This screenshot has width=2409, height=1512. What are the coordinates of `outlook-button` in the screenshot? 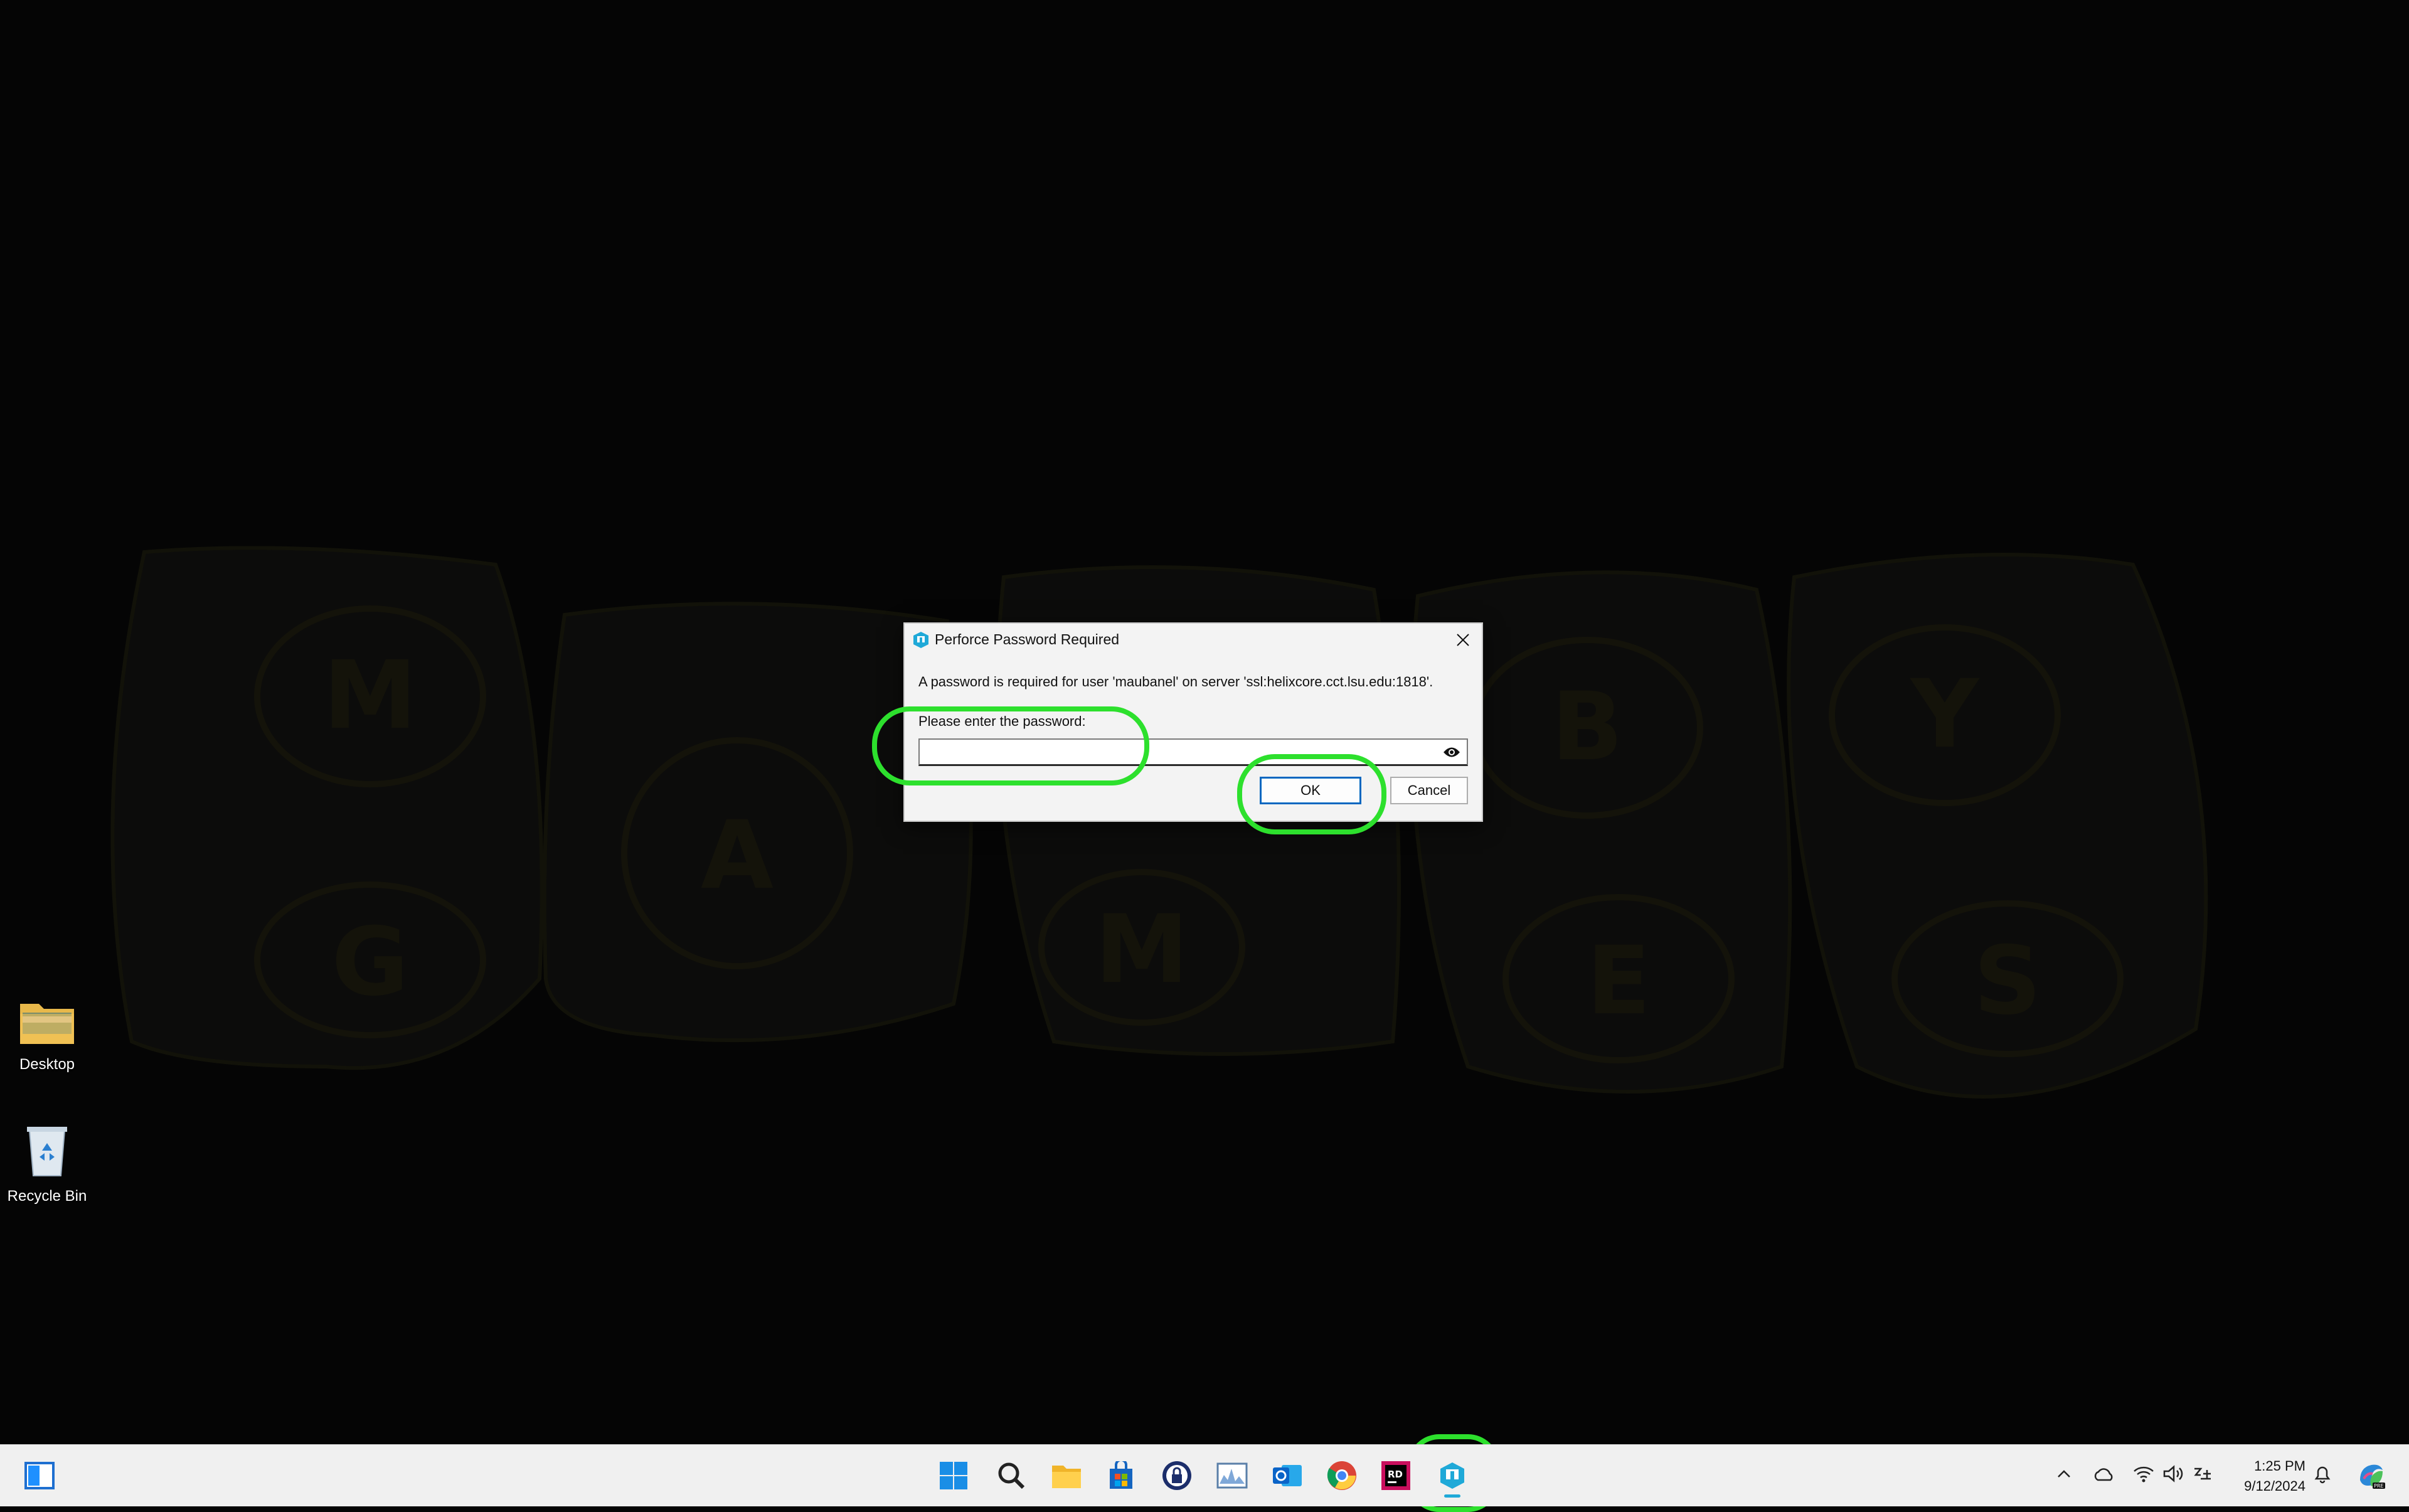 It's located at (1287, 1475).